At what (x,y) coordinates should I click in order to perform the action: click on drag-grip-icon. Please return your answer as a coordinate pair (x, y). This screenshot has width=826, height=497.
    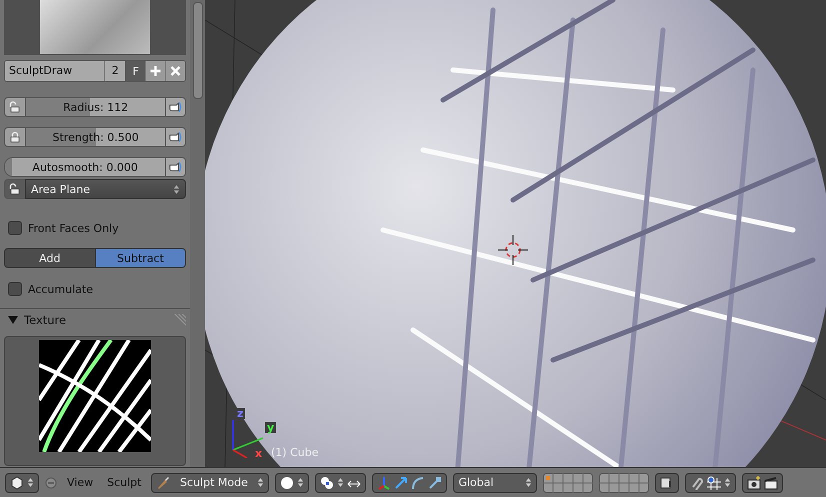
    Looking at the image, I should click on (179, 320).